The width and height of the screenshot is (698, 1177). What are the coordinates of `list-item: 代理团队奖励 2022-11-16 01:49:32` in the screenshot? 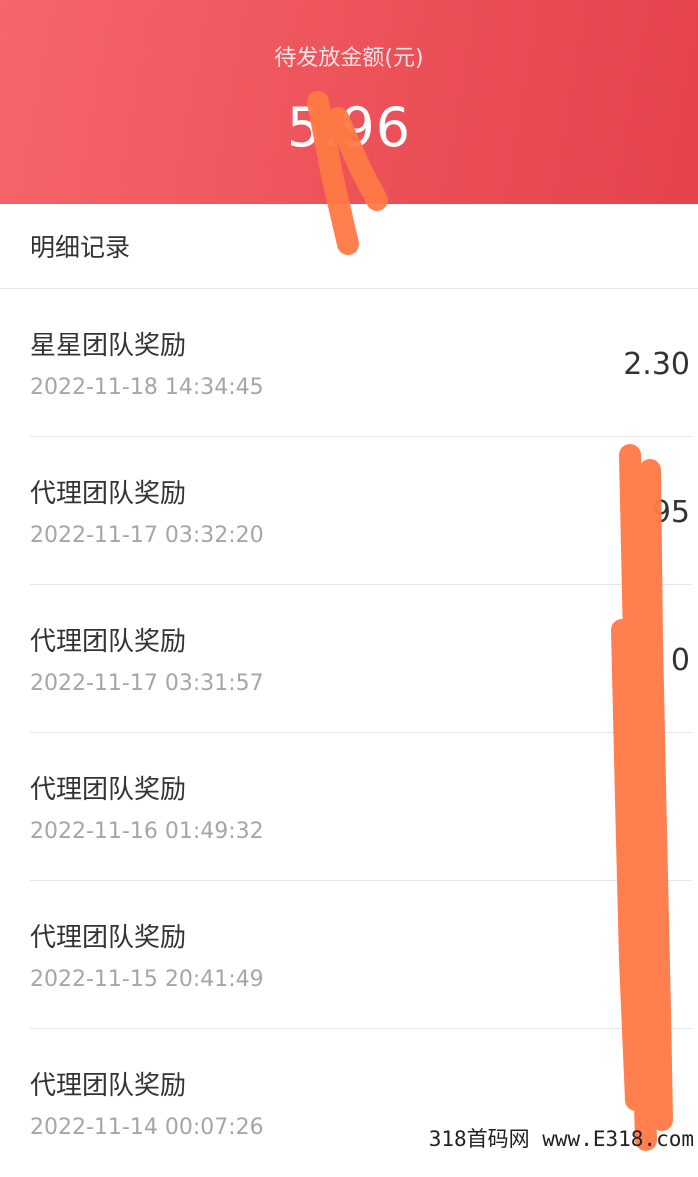 It's located at (349, 807).